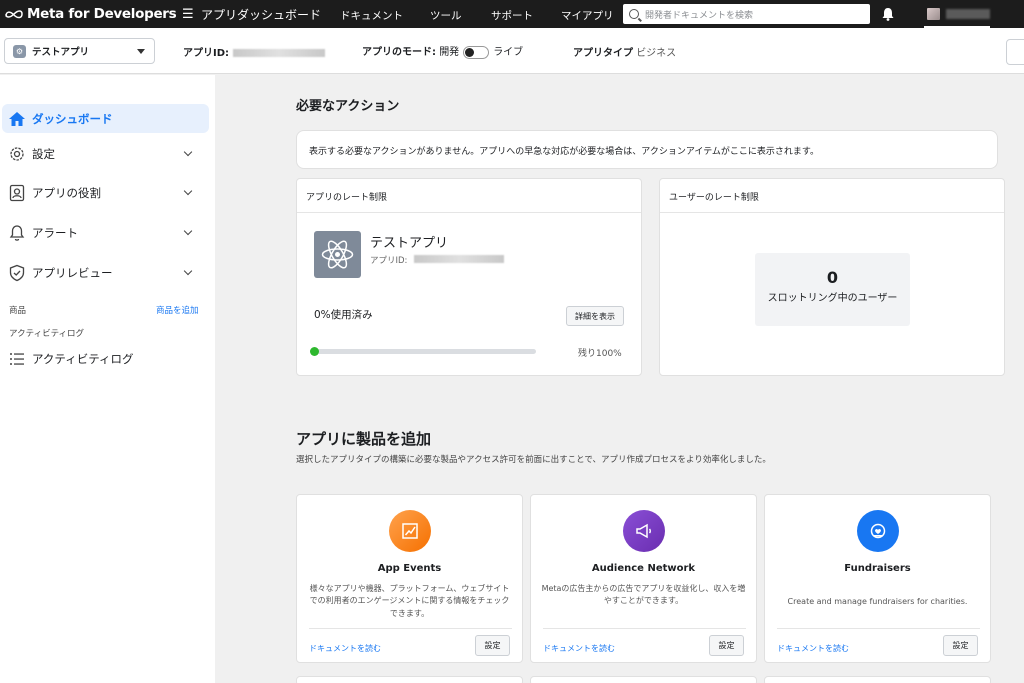 The image size is (1024, 683). What do you see at coordinates (643, 568) in the screenshot?
I see `product-title: Audience Network` at bounding box center [643, 568].